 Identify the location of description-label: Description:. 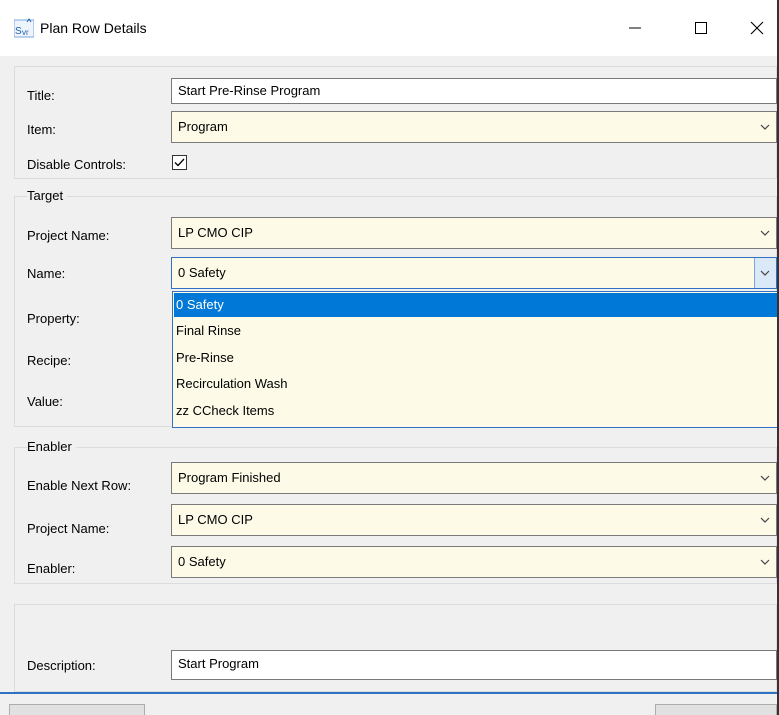
(61, 665).